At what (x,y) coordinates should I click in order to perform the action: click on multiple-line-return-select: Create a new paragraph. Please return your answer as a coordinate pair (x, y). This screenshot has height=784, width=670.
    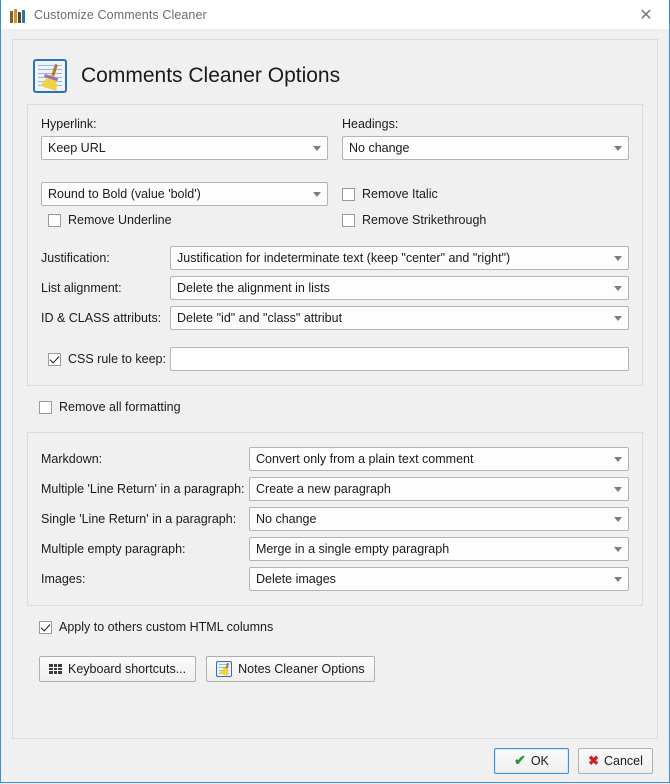
    Looking at the image, I should click on (439, 489).